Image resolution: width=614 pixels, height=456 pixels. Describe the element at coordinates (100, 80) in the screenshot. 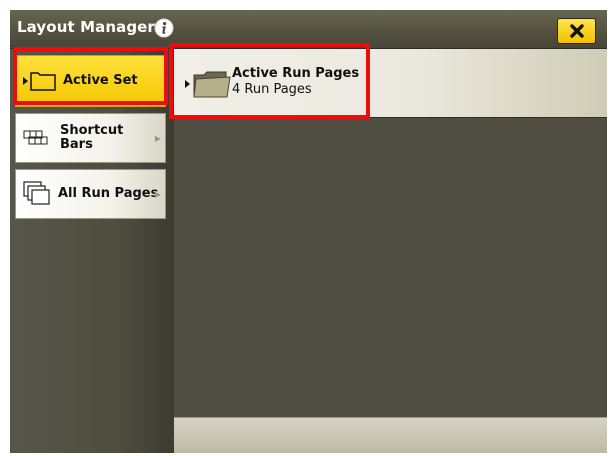

I see `sidebar-item-label: Active Set` at that location.